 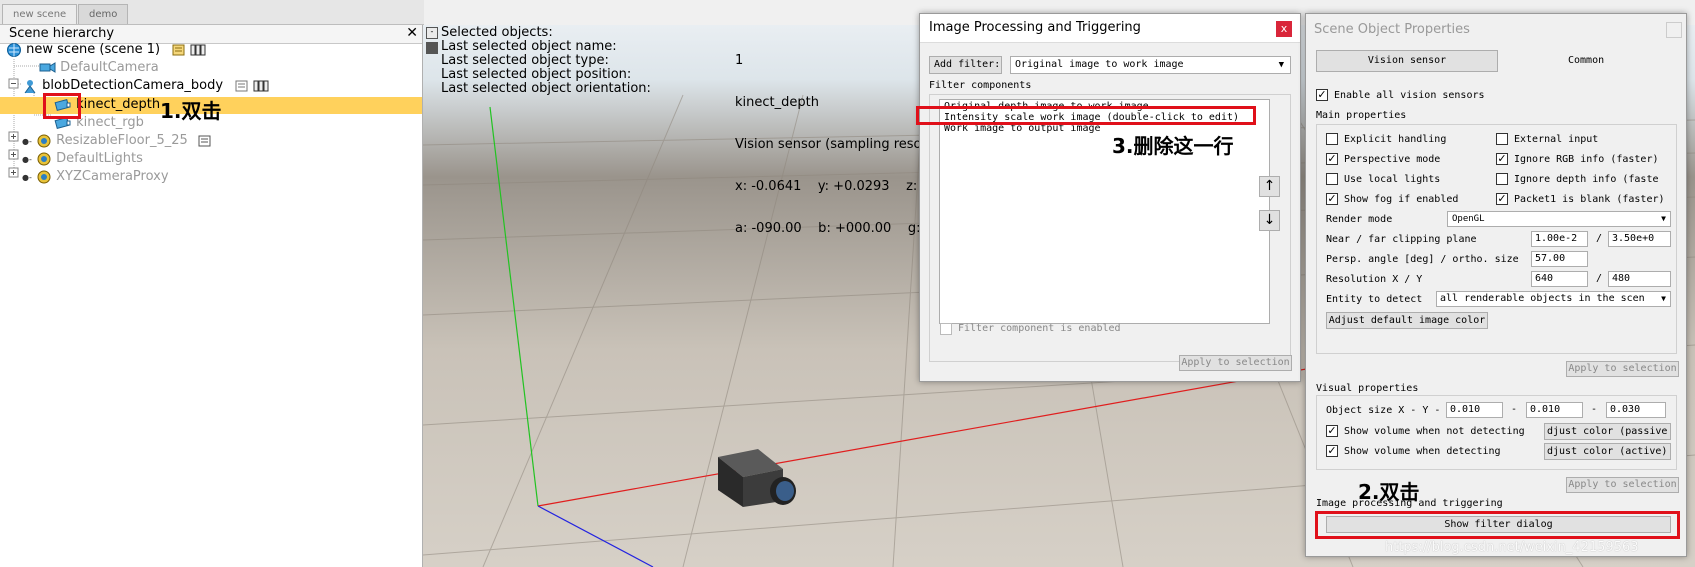 What do you see at coordinates (432, 40) in the screenshot?
I see `info-toggle-icons: -` at bounding box center [432, 40].